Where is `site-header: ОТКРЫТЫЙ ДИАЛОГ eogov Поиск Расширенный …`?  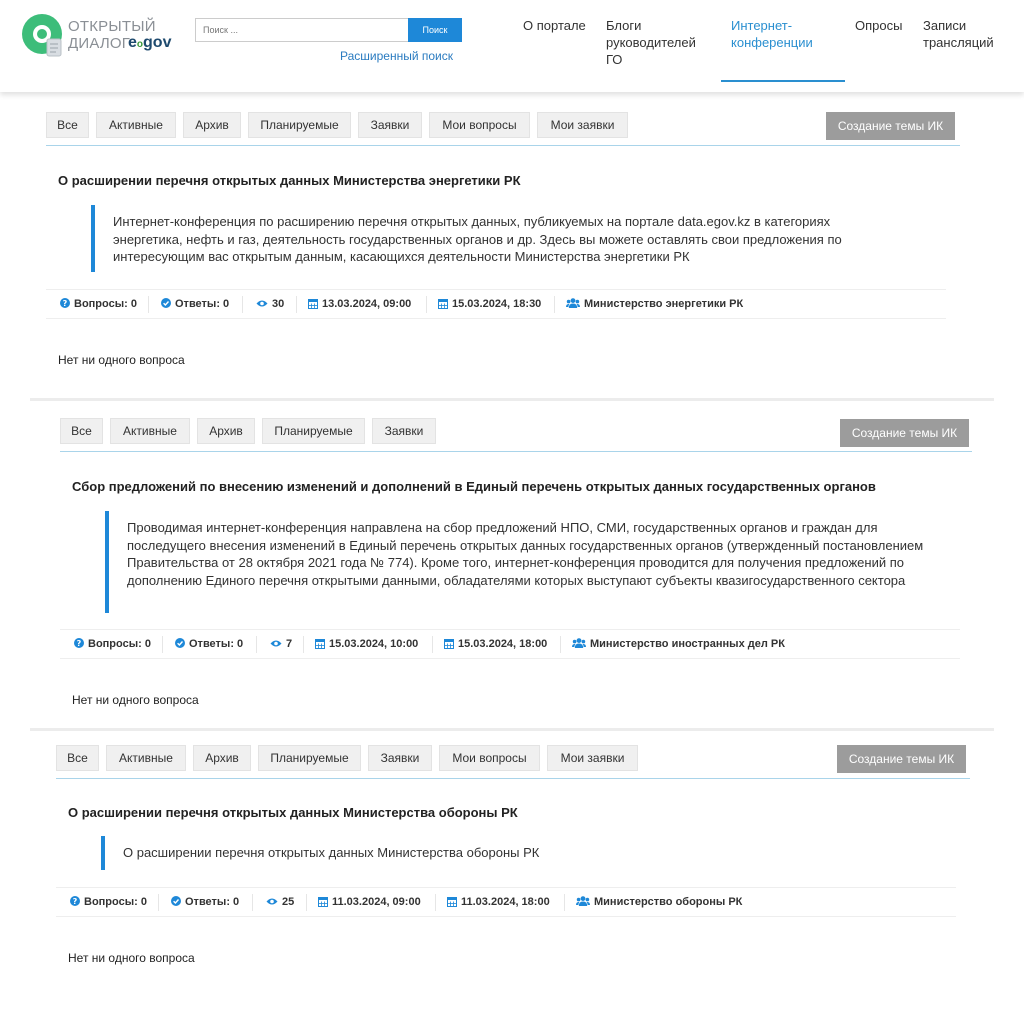 site-header: ОТКРЫТЫЙ ДИАЛОГ eogov Поиск Расширенный … is located at coordinates (512, 46).